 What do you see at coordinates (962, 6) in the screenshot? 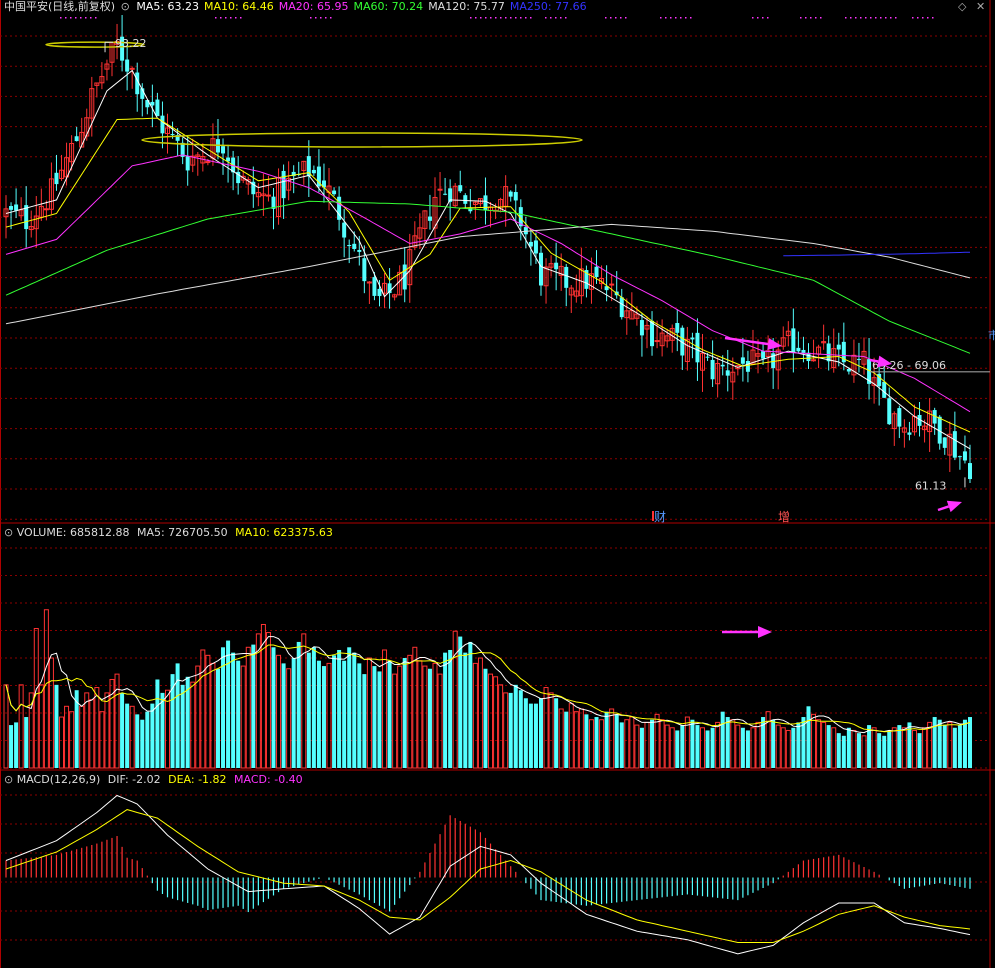
I see `diamond-icon: ◇` at bounding box center [962, 6].